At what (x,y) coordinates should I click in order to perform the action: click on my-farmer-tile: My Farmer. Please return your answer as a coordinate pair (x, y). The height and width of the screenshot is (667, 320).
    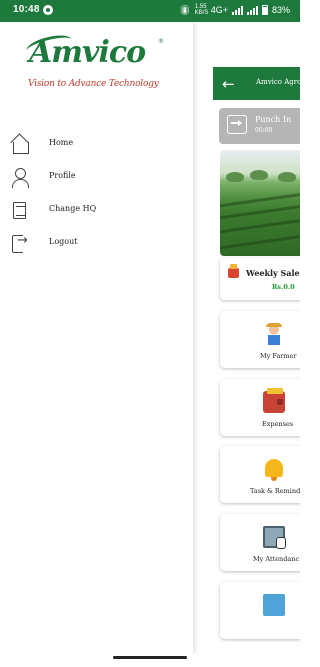
    Looking at the image, I should click on (260, 339).